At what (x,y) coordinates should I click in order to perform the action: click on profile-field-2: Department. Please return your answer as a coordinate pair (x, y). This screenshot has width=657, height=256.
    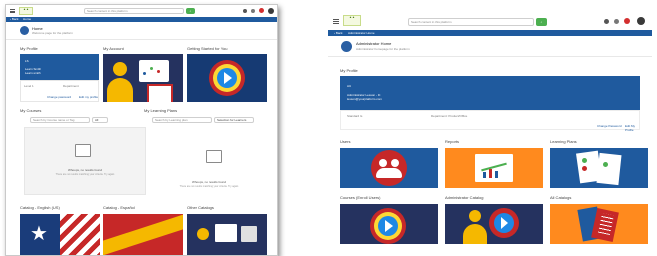
    Looking at the image, I should click on (71, 86).